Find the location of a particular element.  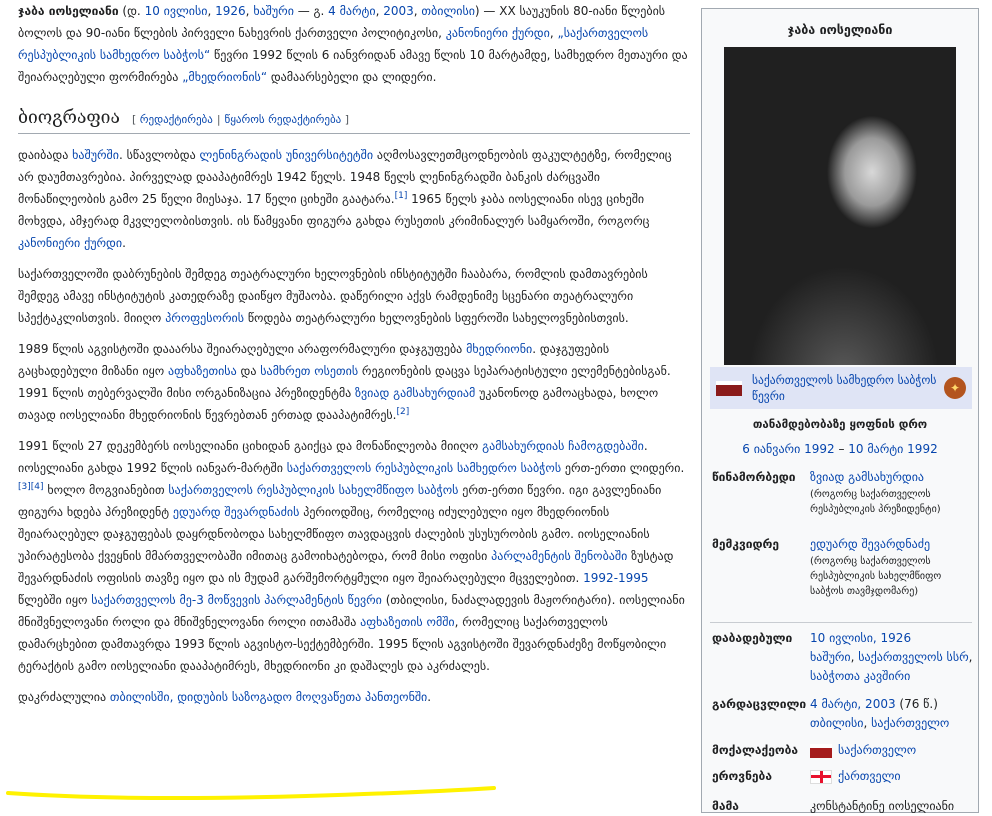

citizenship-row: მოქალაქეობა საქართველო is located at coordinates (814, 750).